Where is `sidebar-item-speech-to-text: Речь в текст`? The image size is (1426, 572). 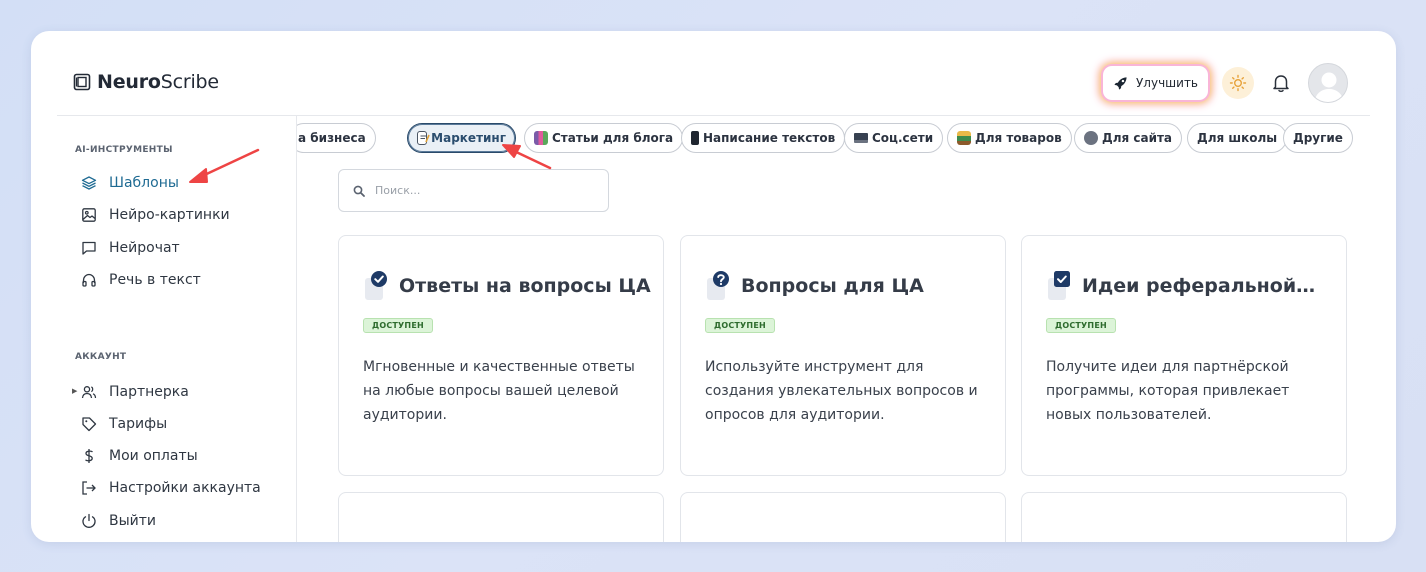
sidebar-item-speech-to-text: Речь в текст is located at coordinates (141, 280).